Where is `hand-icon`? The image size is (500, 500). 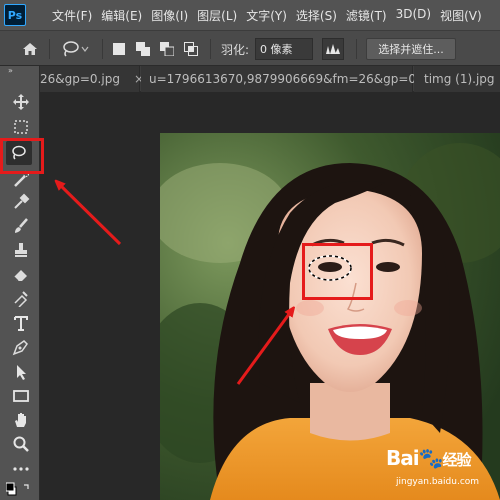
hand-icon is located at coordinates (21, 420).